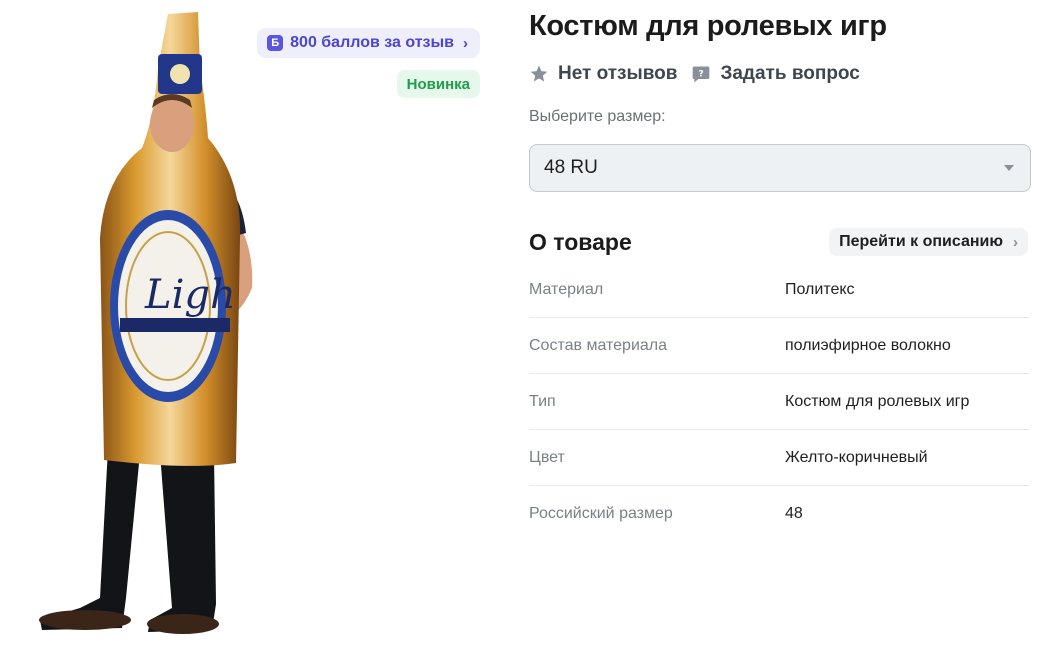  Describe the element at coordinates (542, 401) in the screenshot. I see `property-name: Тип` at that location.